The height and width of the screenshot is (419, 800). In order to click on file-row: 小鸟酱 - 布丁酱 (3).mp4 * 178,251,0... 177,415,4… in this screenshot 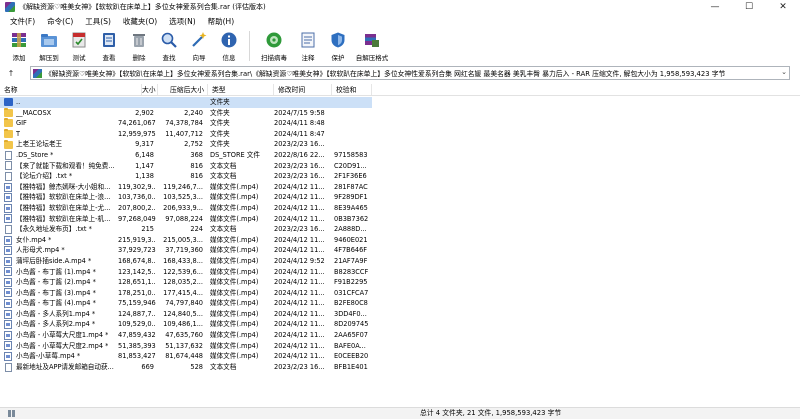, I will do `click(400, 293)`.